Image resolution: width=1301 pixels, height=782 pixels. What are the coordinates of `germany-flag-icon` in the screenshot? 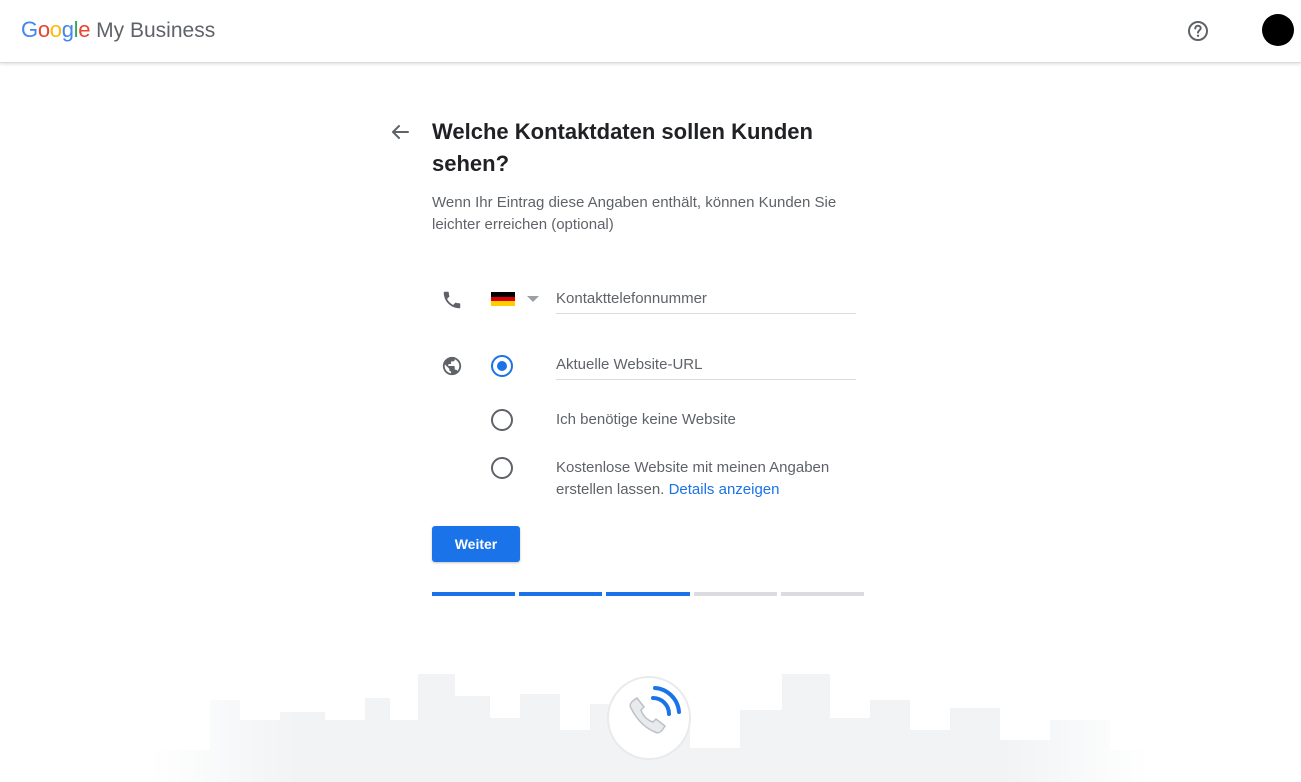 It's located at (503, 299).